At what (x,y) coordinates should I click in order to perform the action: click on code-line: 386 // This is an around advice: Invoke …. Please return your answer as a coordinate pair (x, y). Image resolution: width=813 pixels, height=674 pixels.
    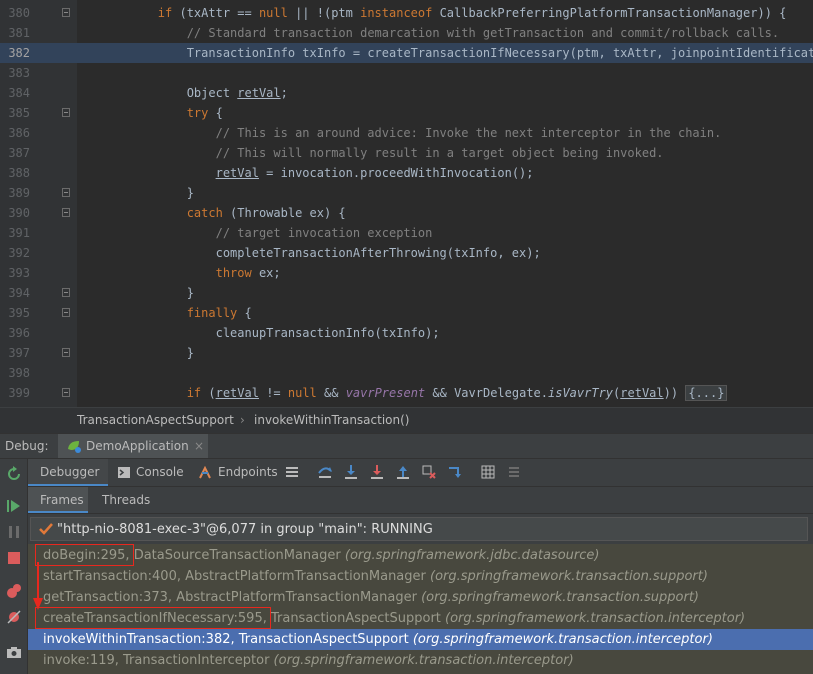
    Looking at the image, I should click on (406, 133).